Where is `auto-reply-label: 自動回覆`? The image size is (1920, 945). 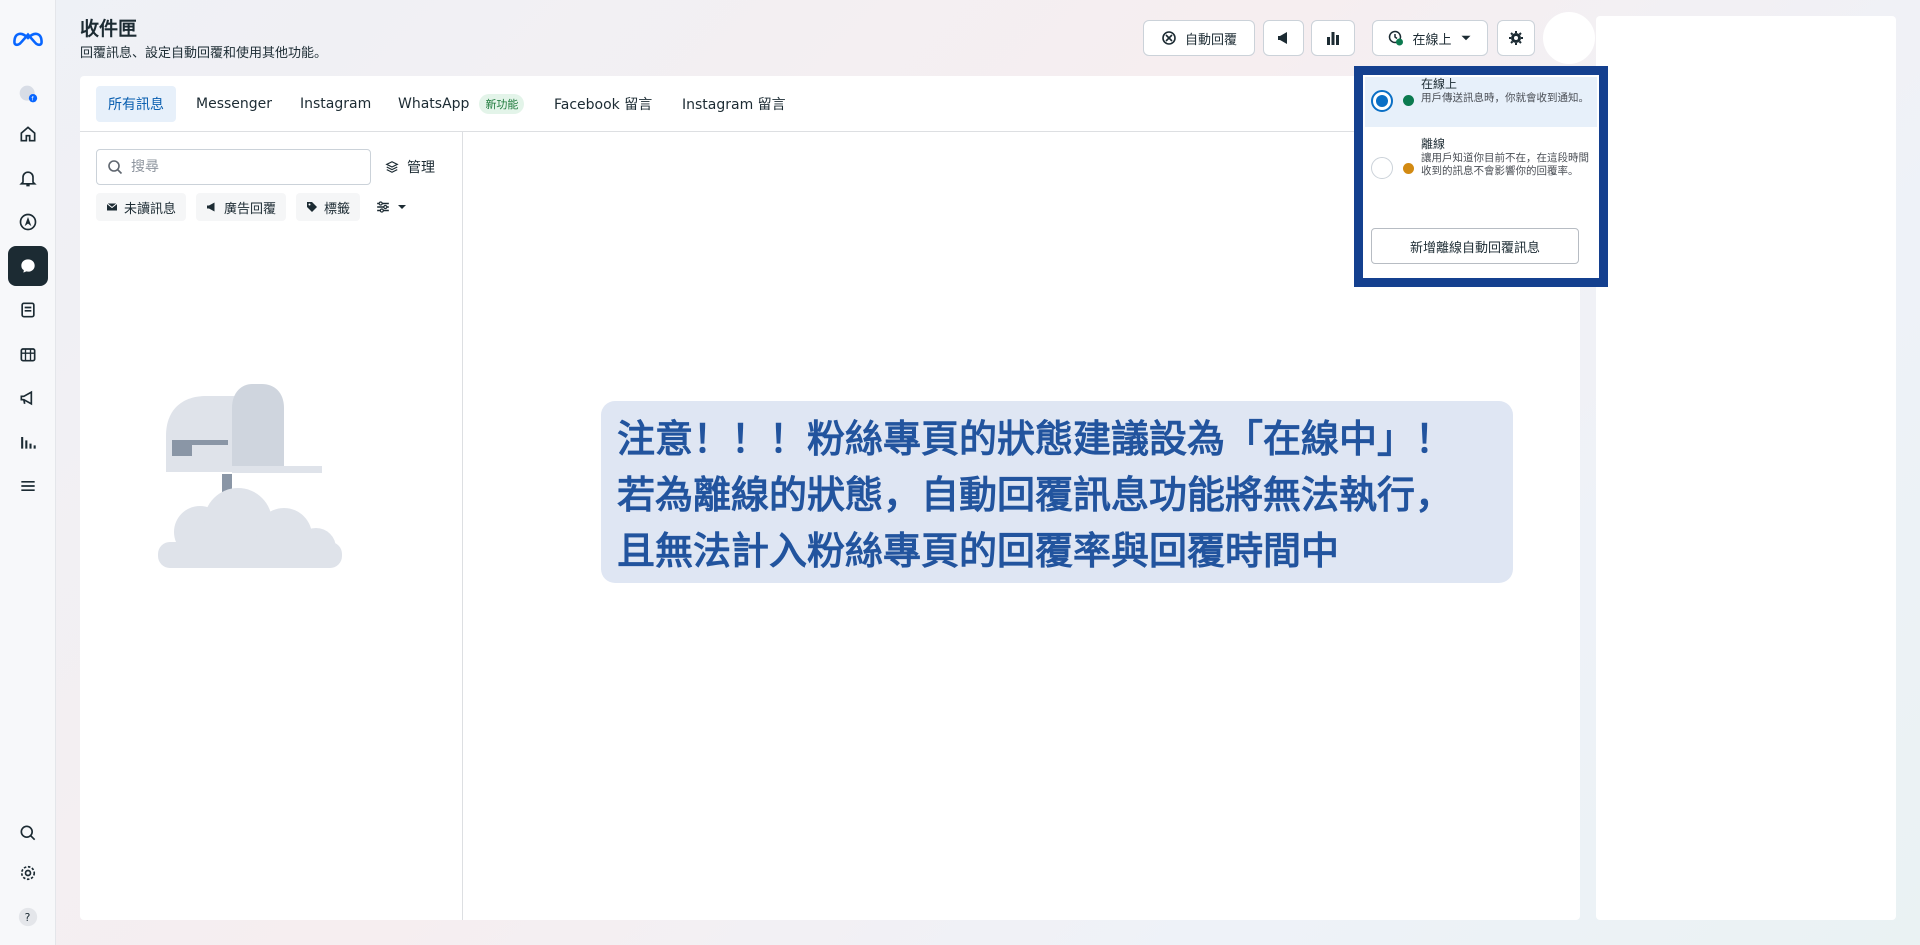 auto-reply-label: 自動回覆 is located at coordinates (1210, 40).